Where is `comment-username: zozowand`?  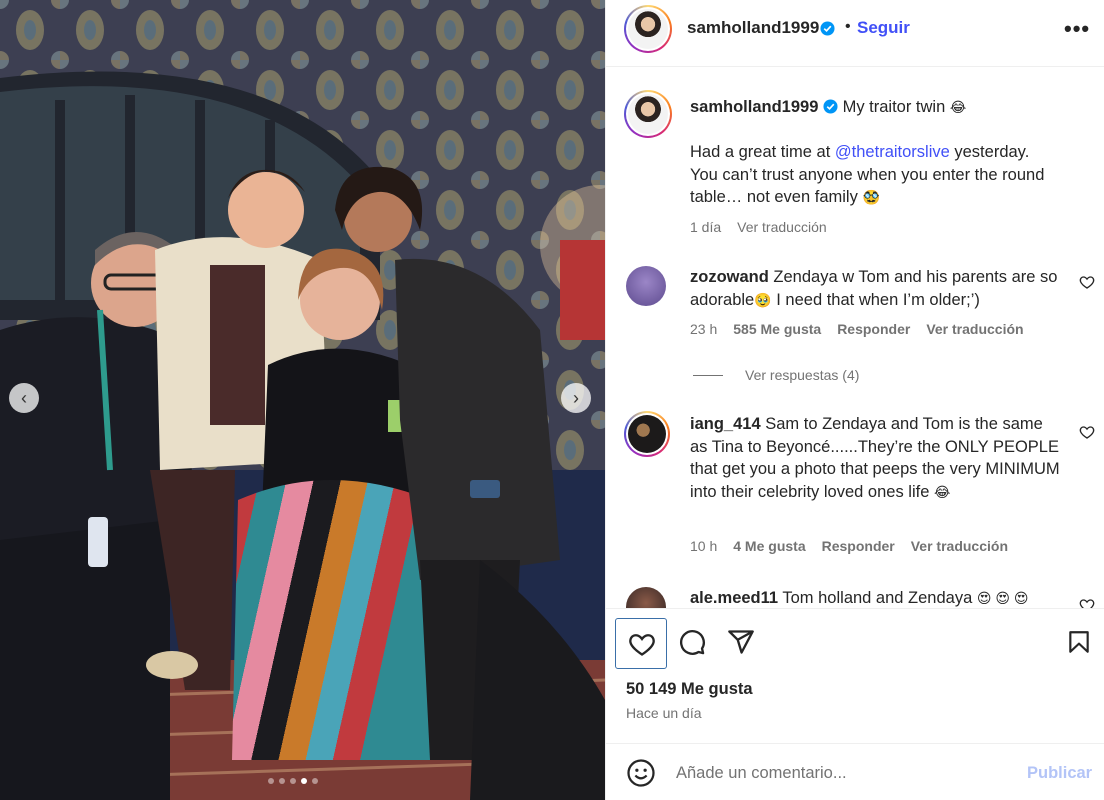
comment-username: zozowand is located at coordinates (729, 277).